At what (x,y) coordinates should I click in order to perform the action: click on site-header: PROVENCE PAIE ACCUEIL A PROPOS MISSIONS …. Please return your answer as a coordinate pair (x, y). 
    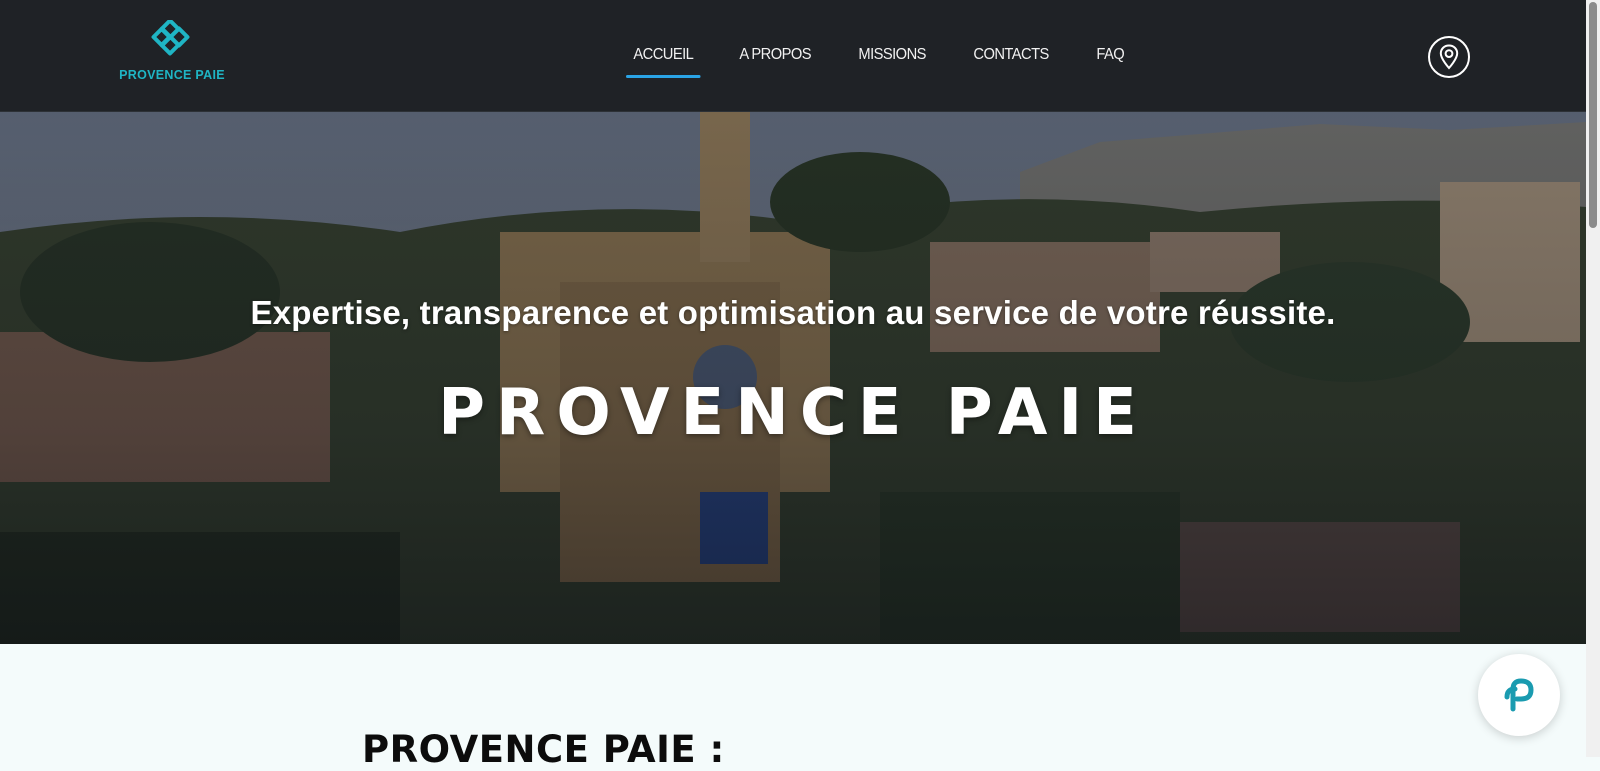
    Looking at the image, I should click on (793, 56).